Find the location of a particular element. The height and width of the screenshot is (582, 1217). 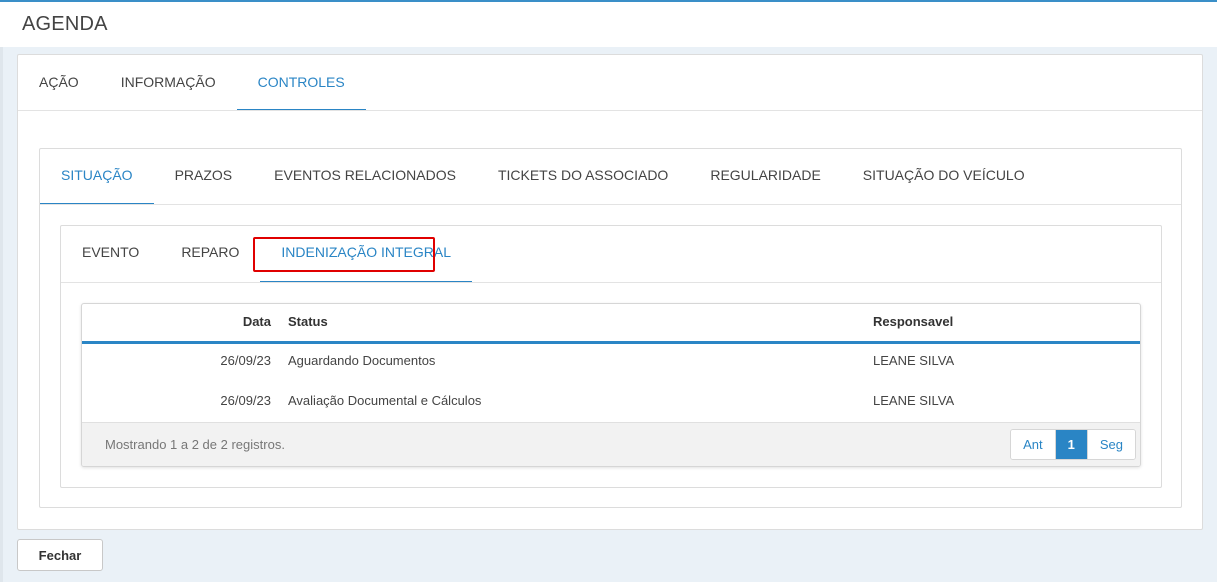

control-tabs-divider is located at coordinates (610, 204).